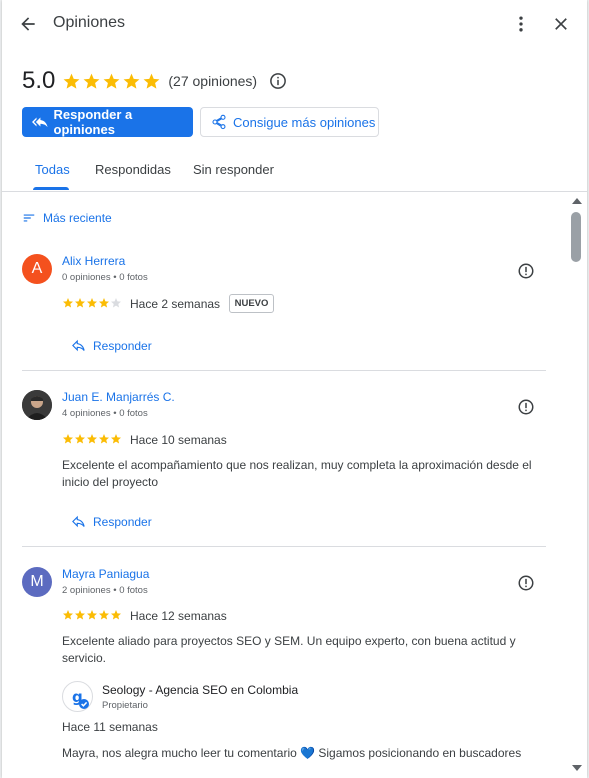 This screenshot has width=589, height=778. What do you see at coordinates (77, 218) in the screenshot?
I see `sort-label: Más reciente` at bounding box center [77, 218].